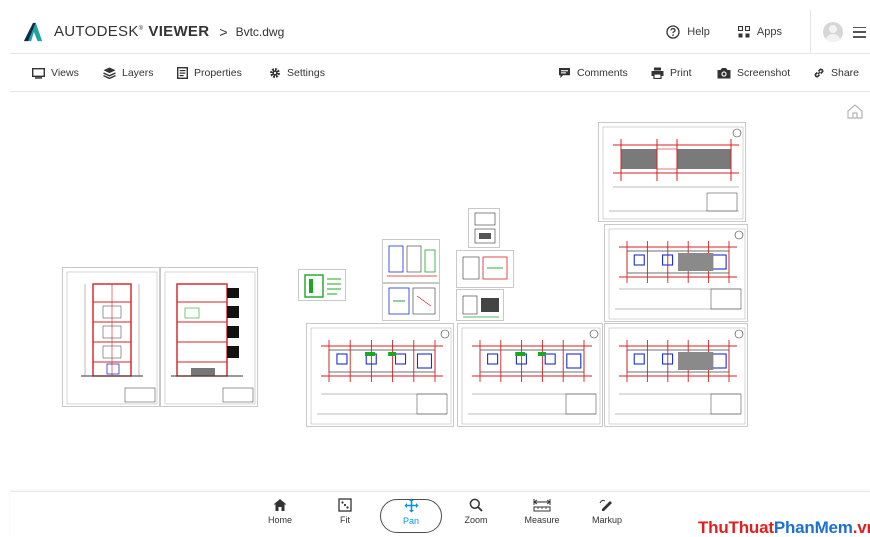 This screenshot has height=537, width=870. I want to click on header-divider, so click(810, 32).